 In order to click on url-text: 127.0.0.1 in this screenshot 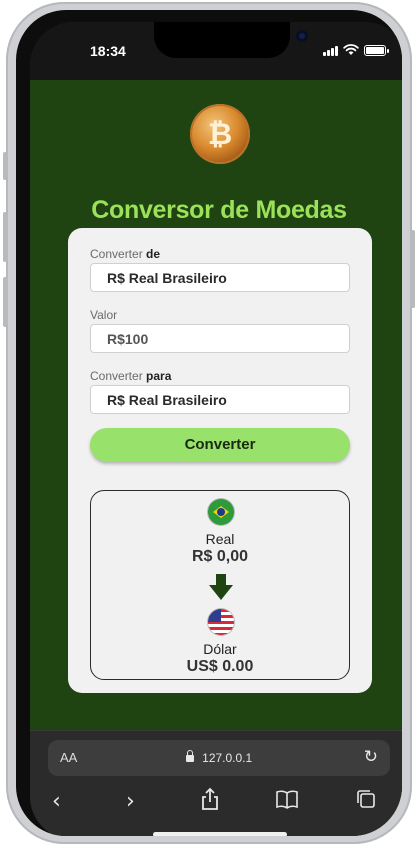, I will do `click(227, 758)`.